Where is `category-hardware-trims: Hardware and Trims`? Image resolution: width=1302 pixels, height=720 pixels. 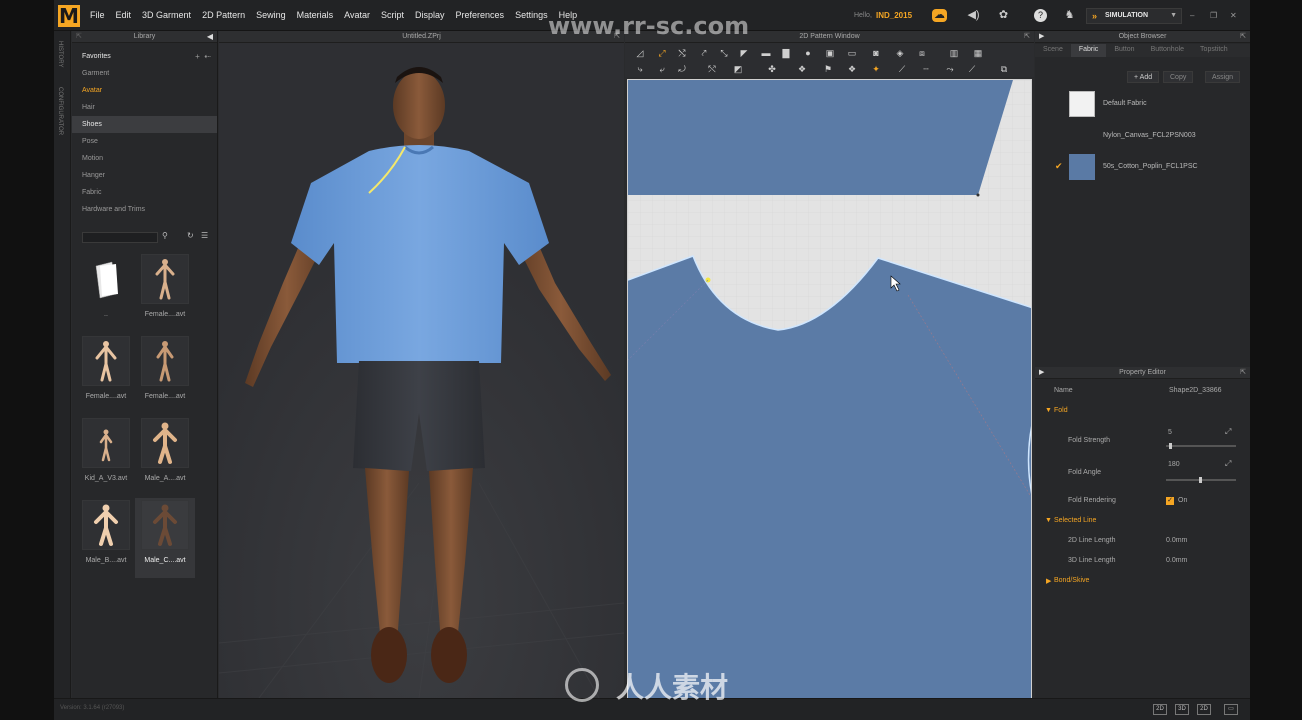
category-hardware-trims: Hardware and Trims is located at coordinates (144, 209).